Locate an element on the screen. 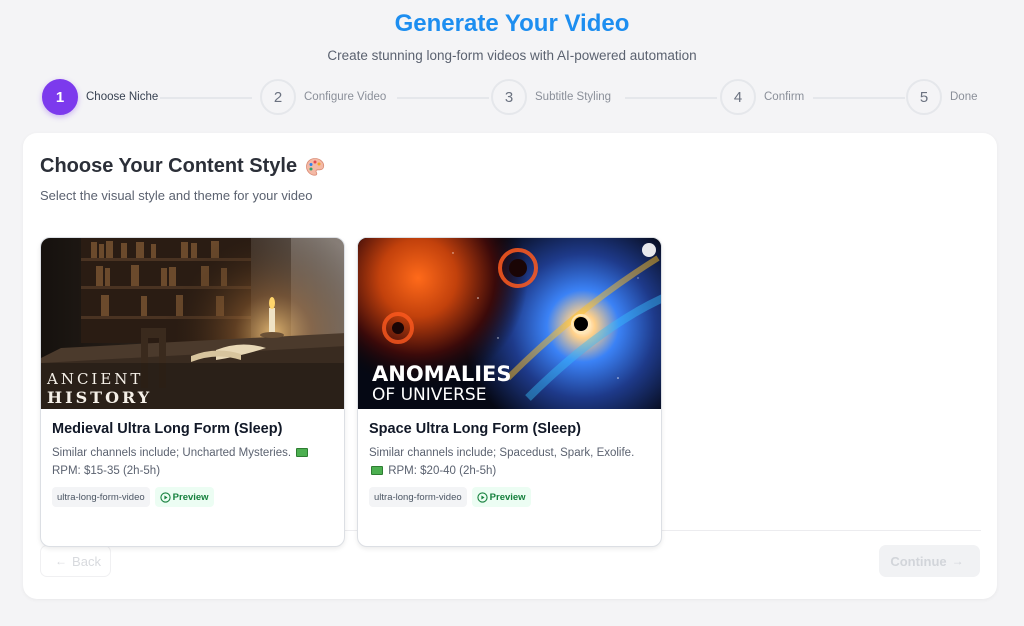  back-label: Back is located at coordinates (86, 561).